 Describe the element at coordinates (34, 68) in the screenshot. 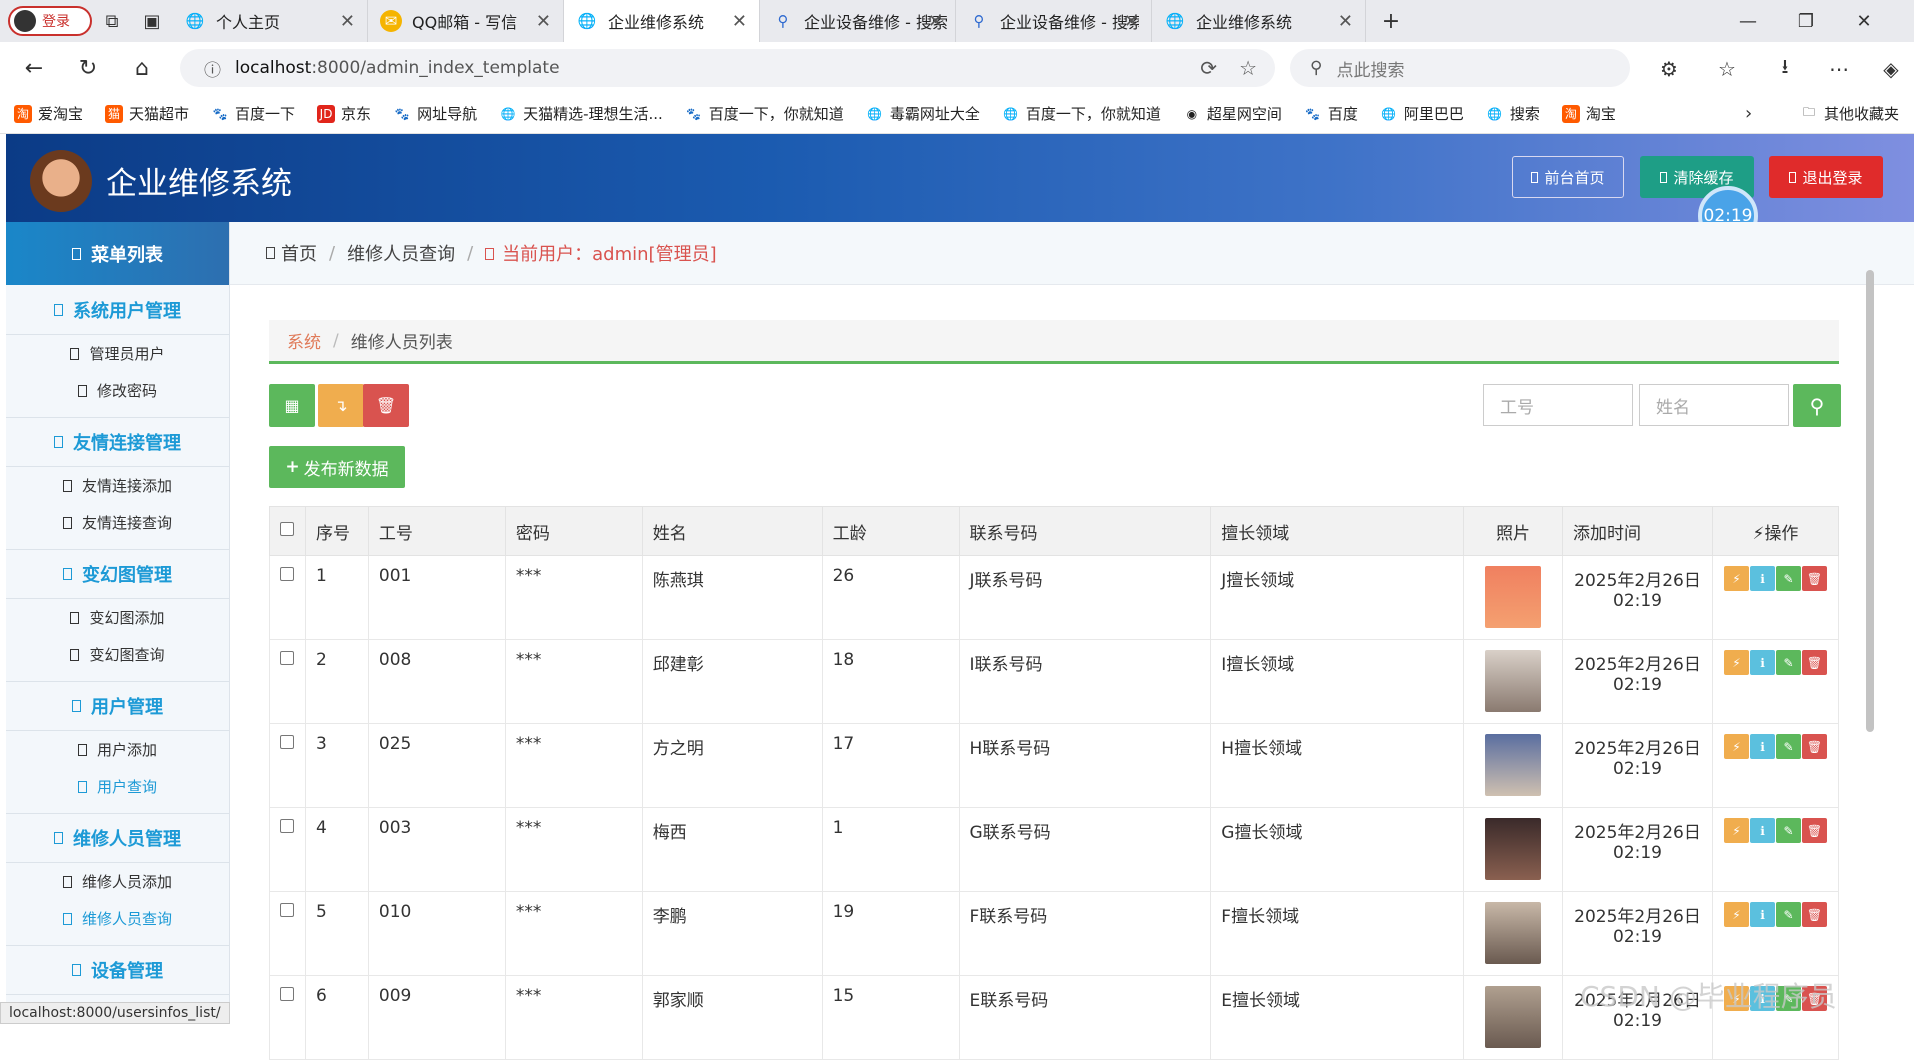

I see `back-icon: ←` at that location.